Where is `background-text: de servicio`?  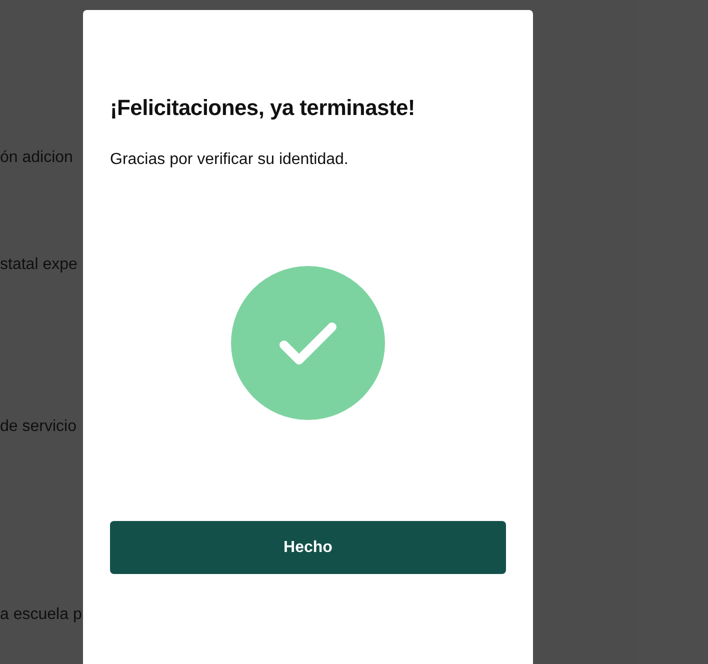
background-text: de servicio is located at coordinates (39, 427).